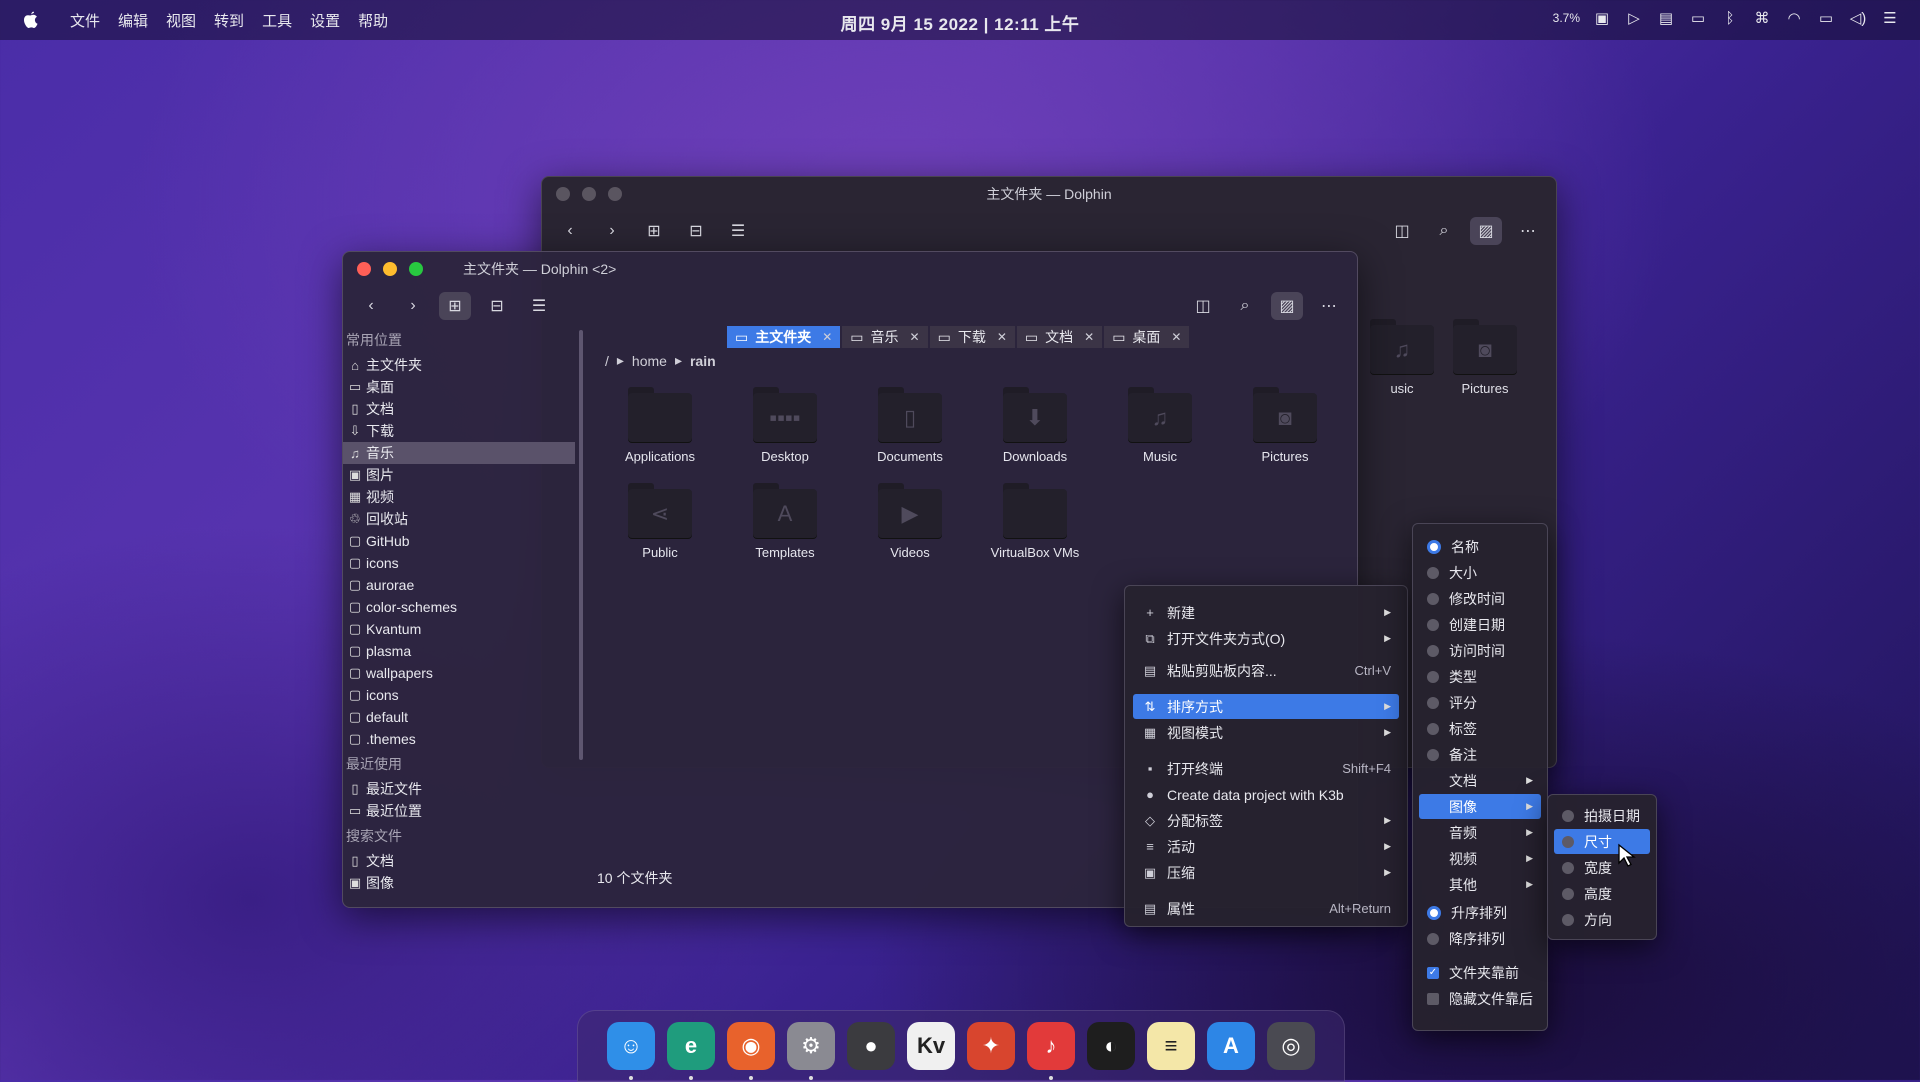  Describe the element at coordinates (1480, 858) in the screenshot. I see `sort-option: 视频 ▶` at that location.